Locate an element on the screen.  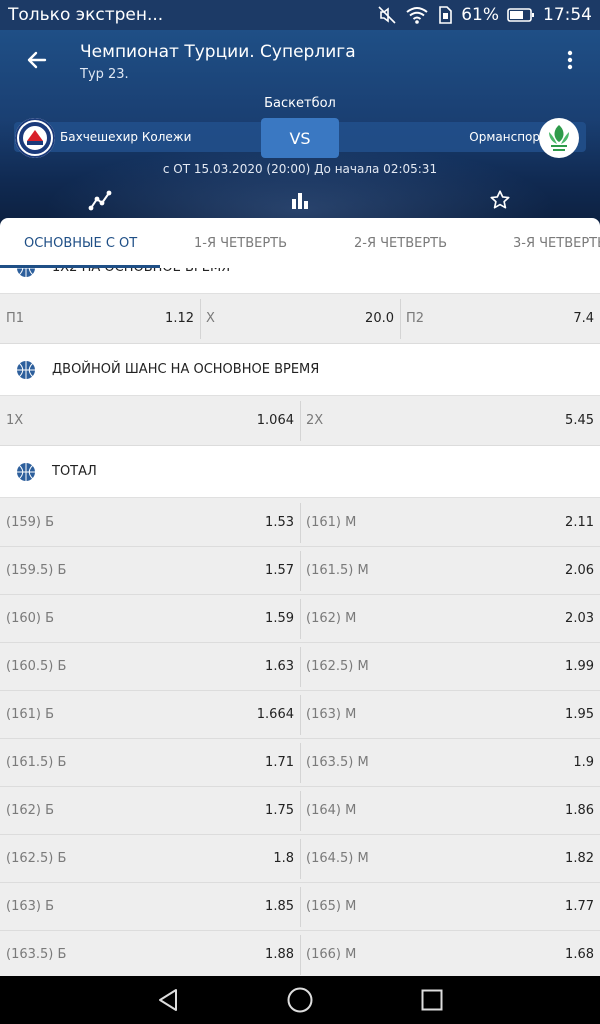
odds-cell-under: (164.5) М 1.82 is located at coordinates (450, 859).